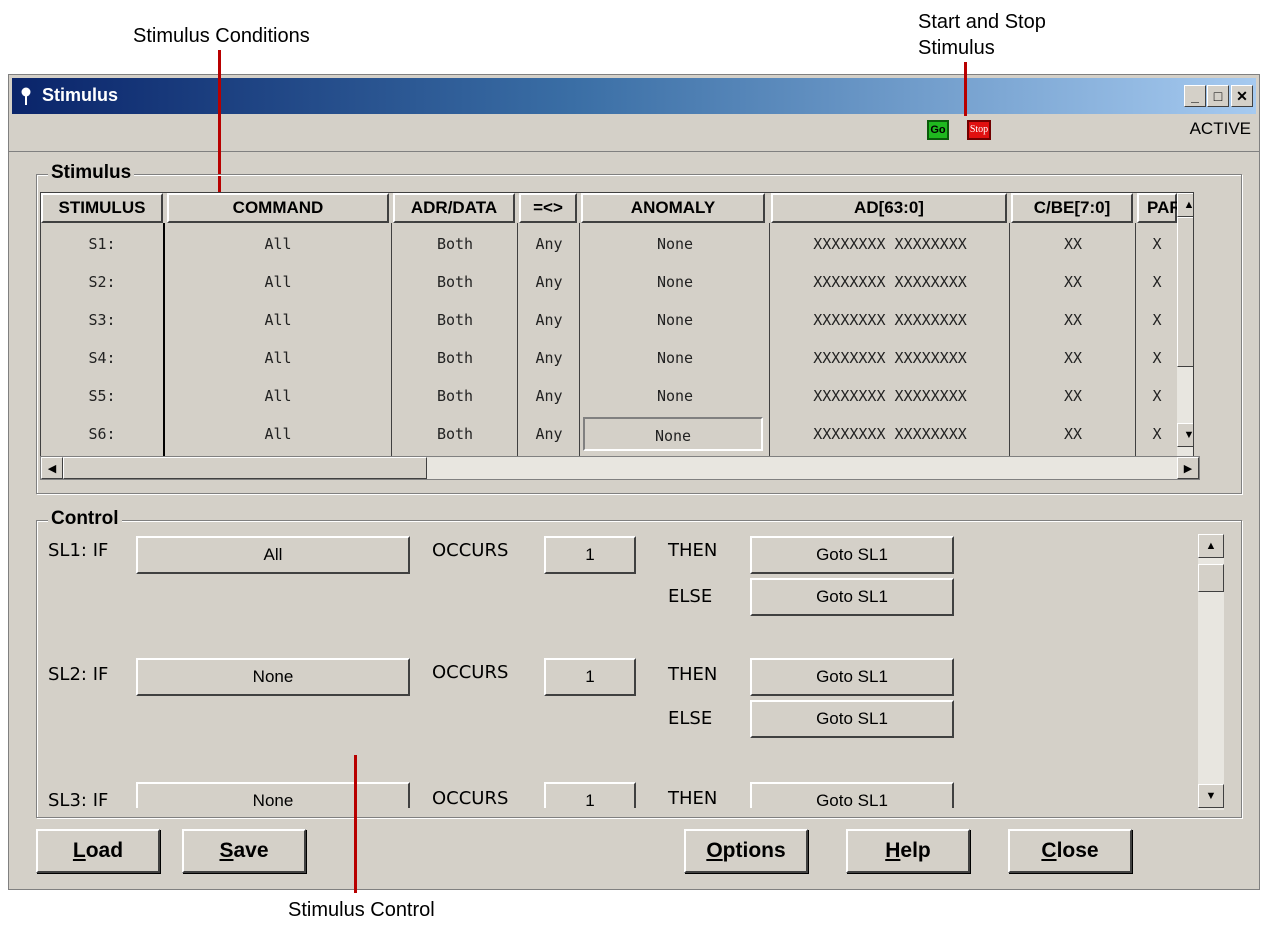 This screenshot has width=1262, height=945. What do you see at coordinates (102, 434) in the screenshot?
I see `cell-stimulus: S6:` at bounding box center [102, 434].